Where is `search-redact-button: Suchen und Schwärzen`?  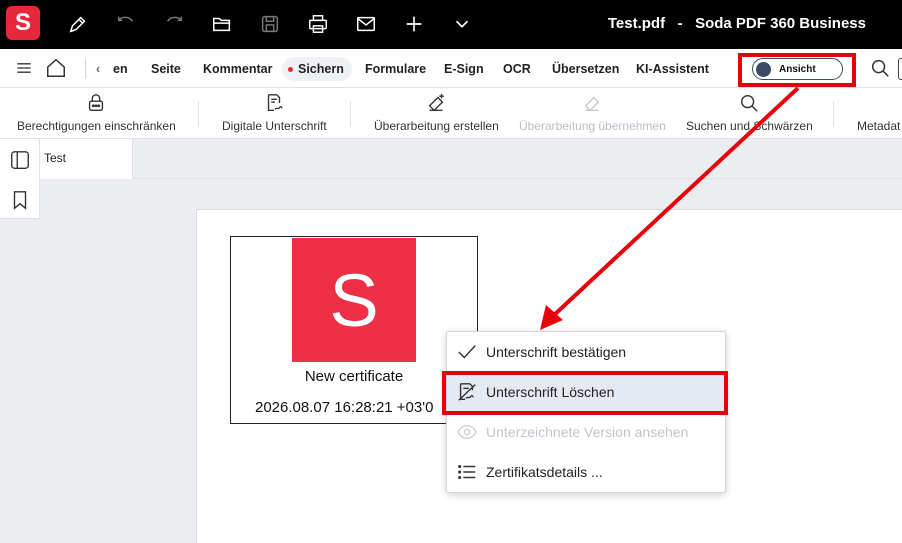
search-redact-button: Suchen und Schwärzen is located at coordinates (749, 112).